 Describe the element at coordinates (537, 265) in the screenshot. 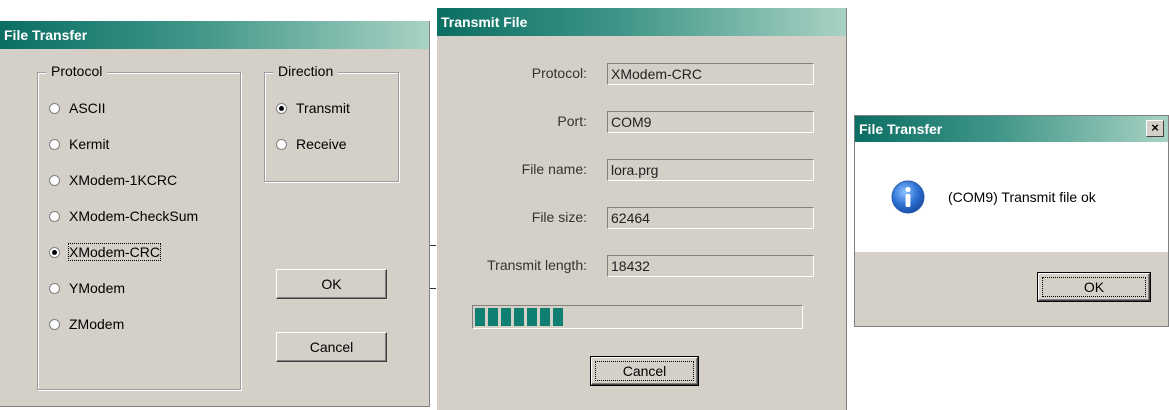

I see `field-label: Transmit length:` at that location.